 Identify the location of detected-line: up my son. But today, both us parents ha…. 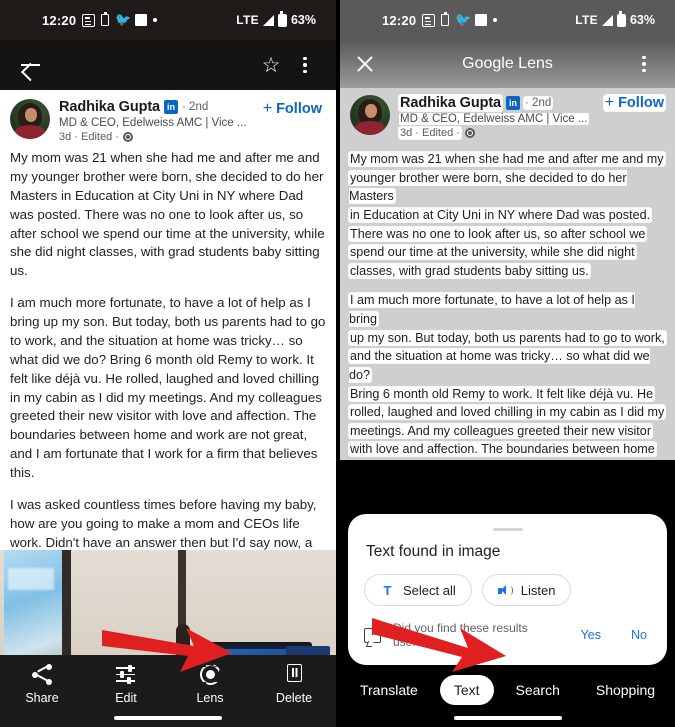
(507, 337).